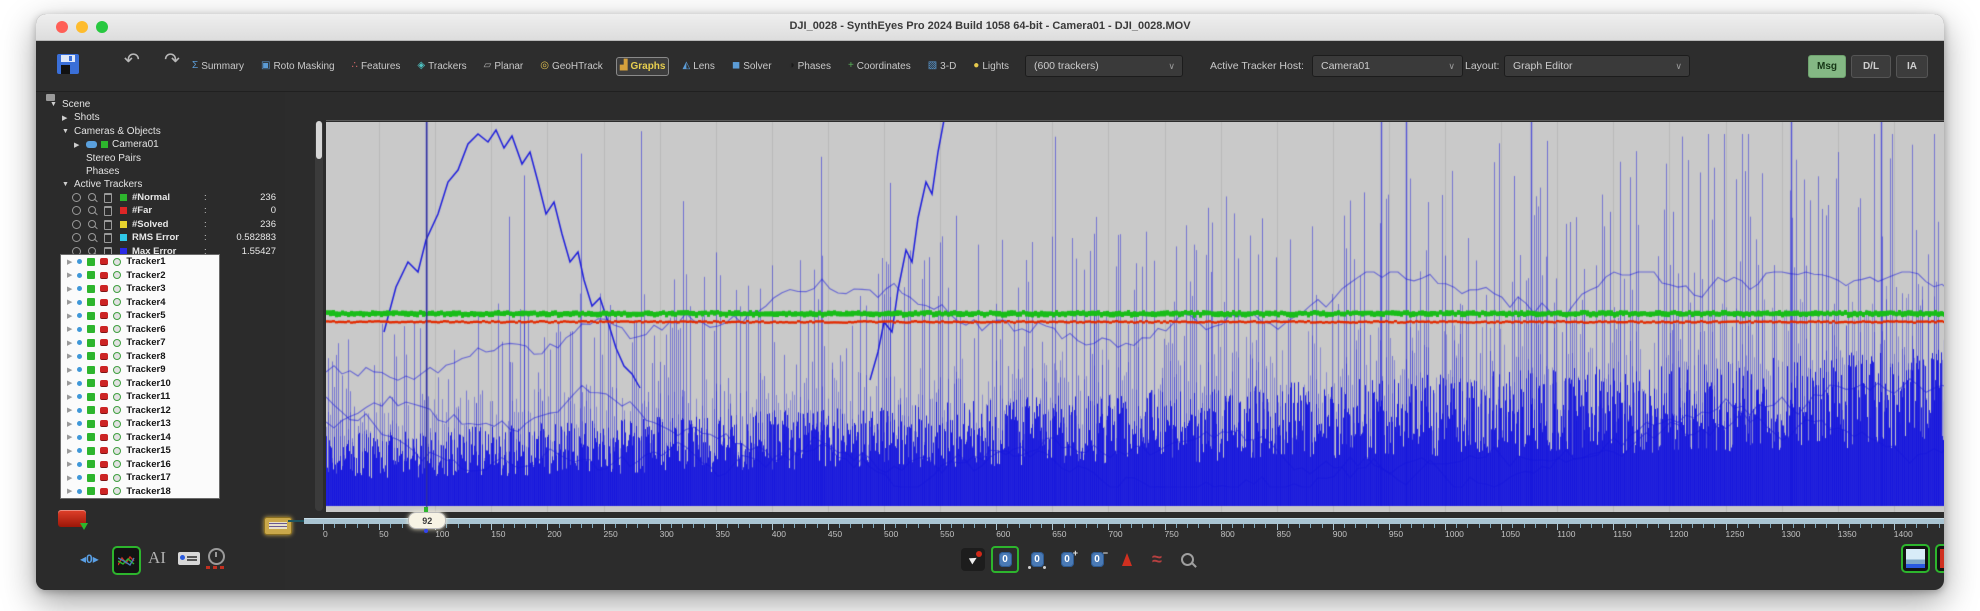  Describe the element at coordinates (216, 556) in the screenshot. I see `clock-icon` at that location.